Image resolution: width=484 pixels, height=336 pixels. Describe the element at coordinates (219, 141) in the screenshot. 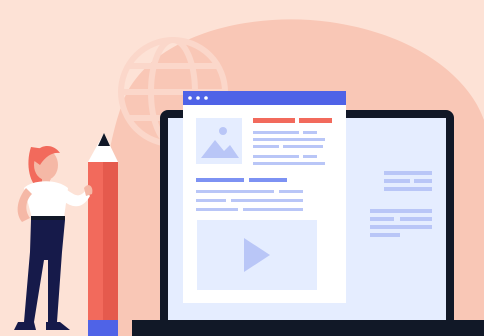

I see `image-placeholder-icon` at that location.